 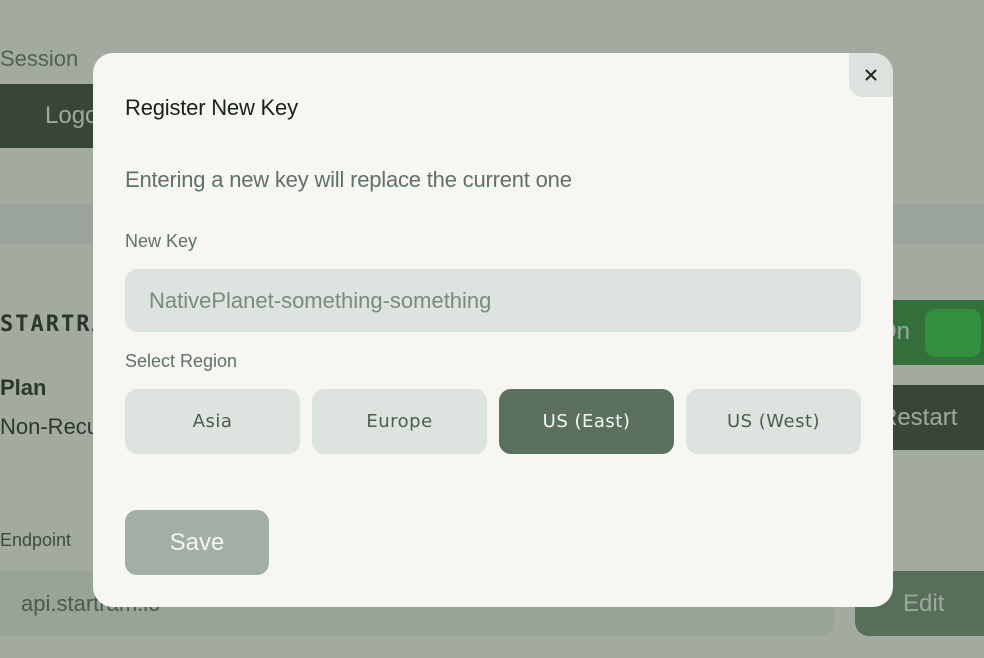 I want to click on save-button: Save, so click(x=197, y=542).